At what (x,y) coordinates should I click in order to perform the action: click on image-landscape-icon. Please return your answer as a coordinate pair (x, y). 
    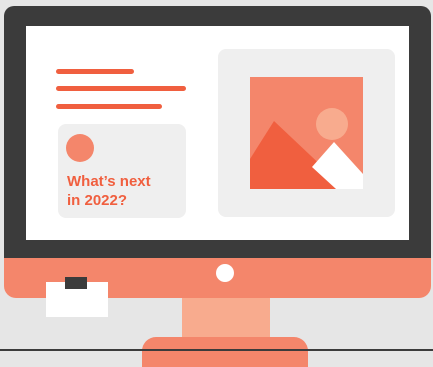
    Looking at the image, I should click on (306, 133).